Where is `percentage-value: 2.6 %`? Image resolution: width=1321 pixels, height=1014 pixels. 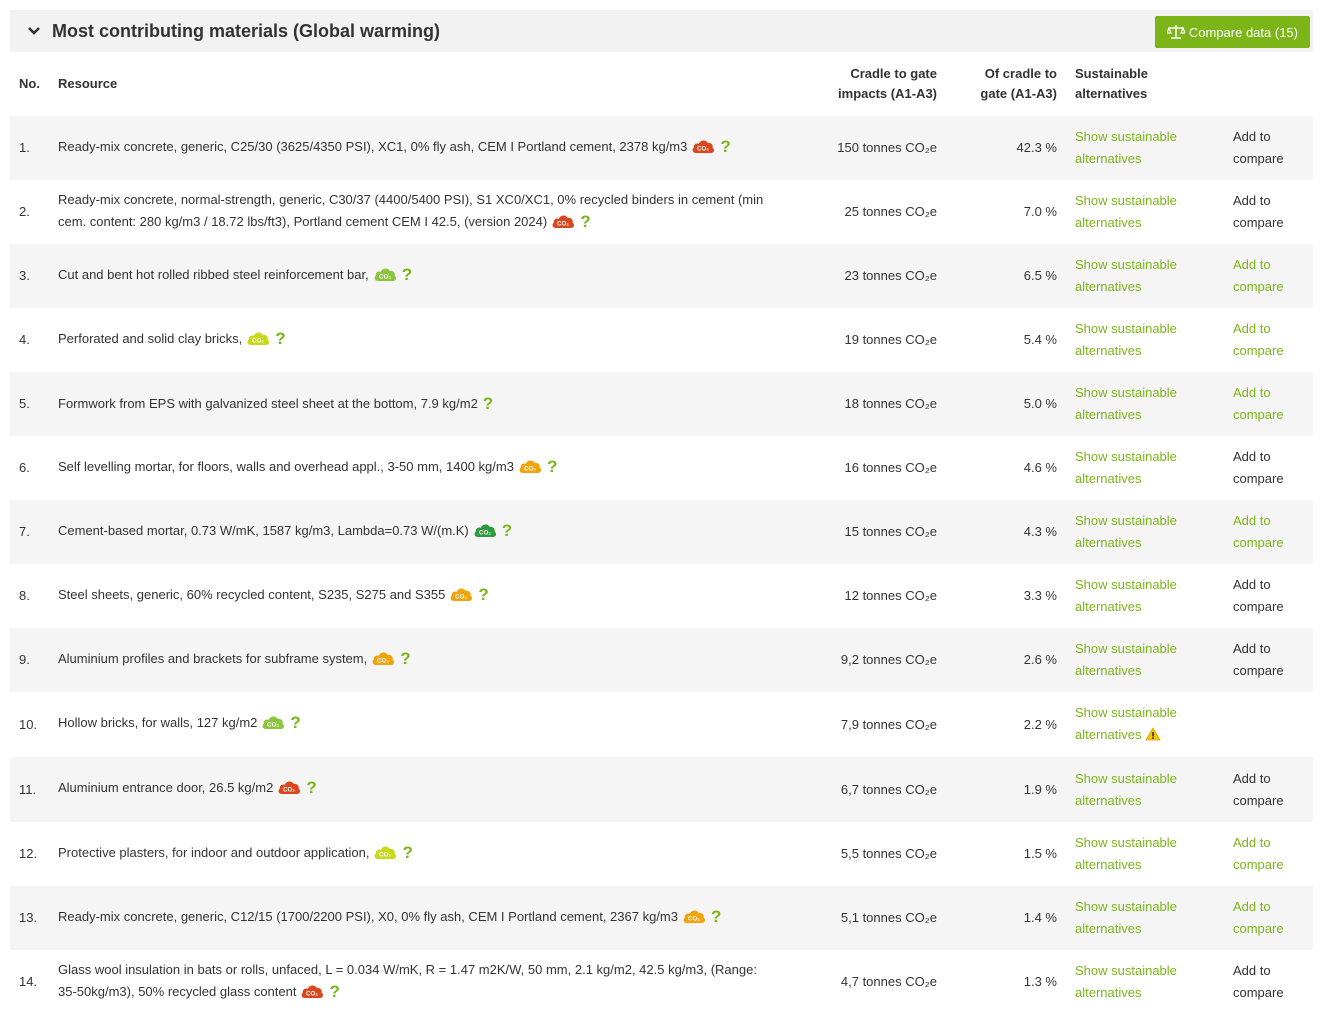 percentage-value: 2.6 % is located at coordinates (1040, 659).